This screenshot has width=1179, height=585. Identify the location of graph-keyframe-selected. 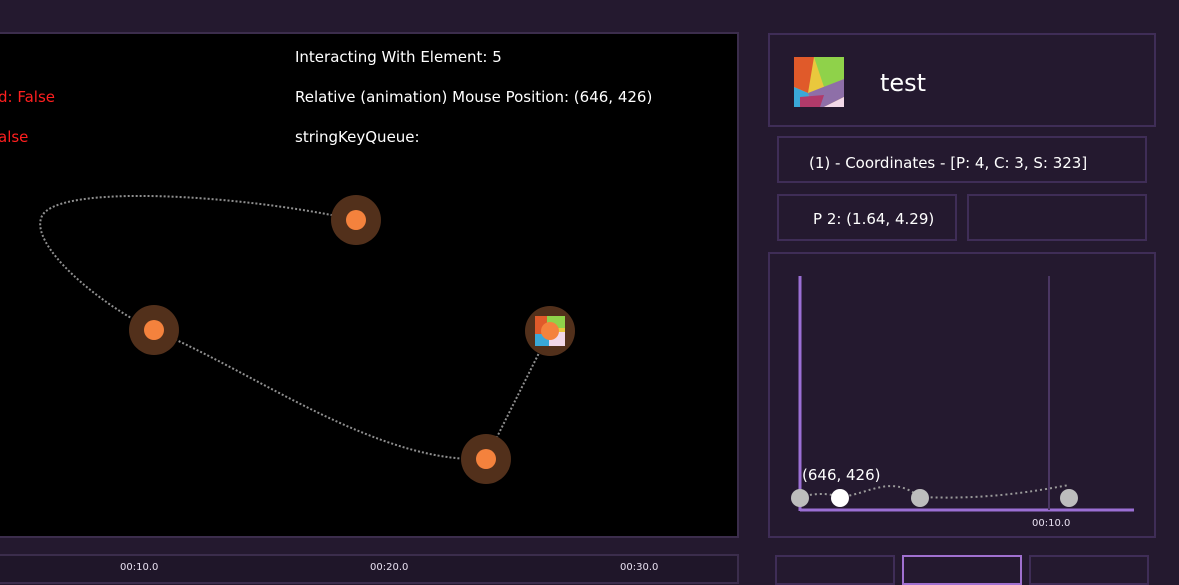
(840, 498).